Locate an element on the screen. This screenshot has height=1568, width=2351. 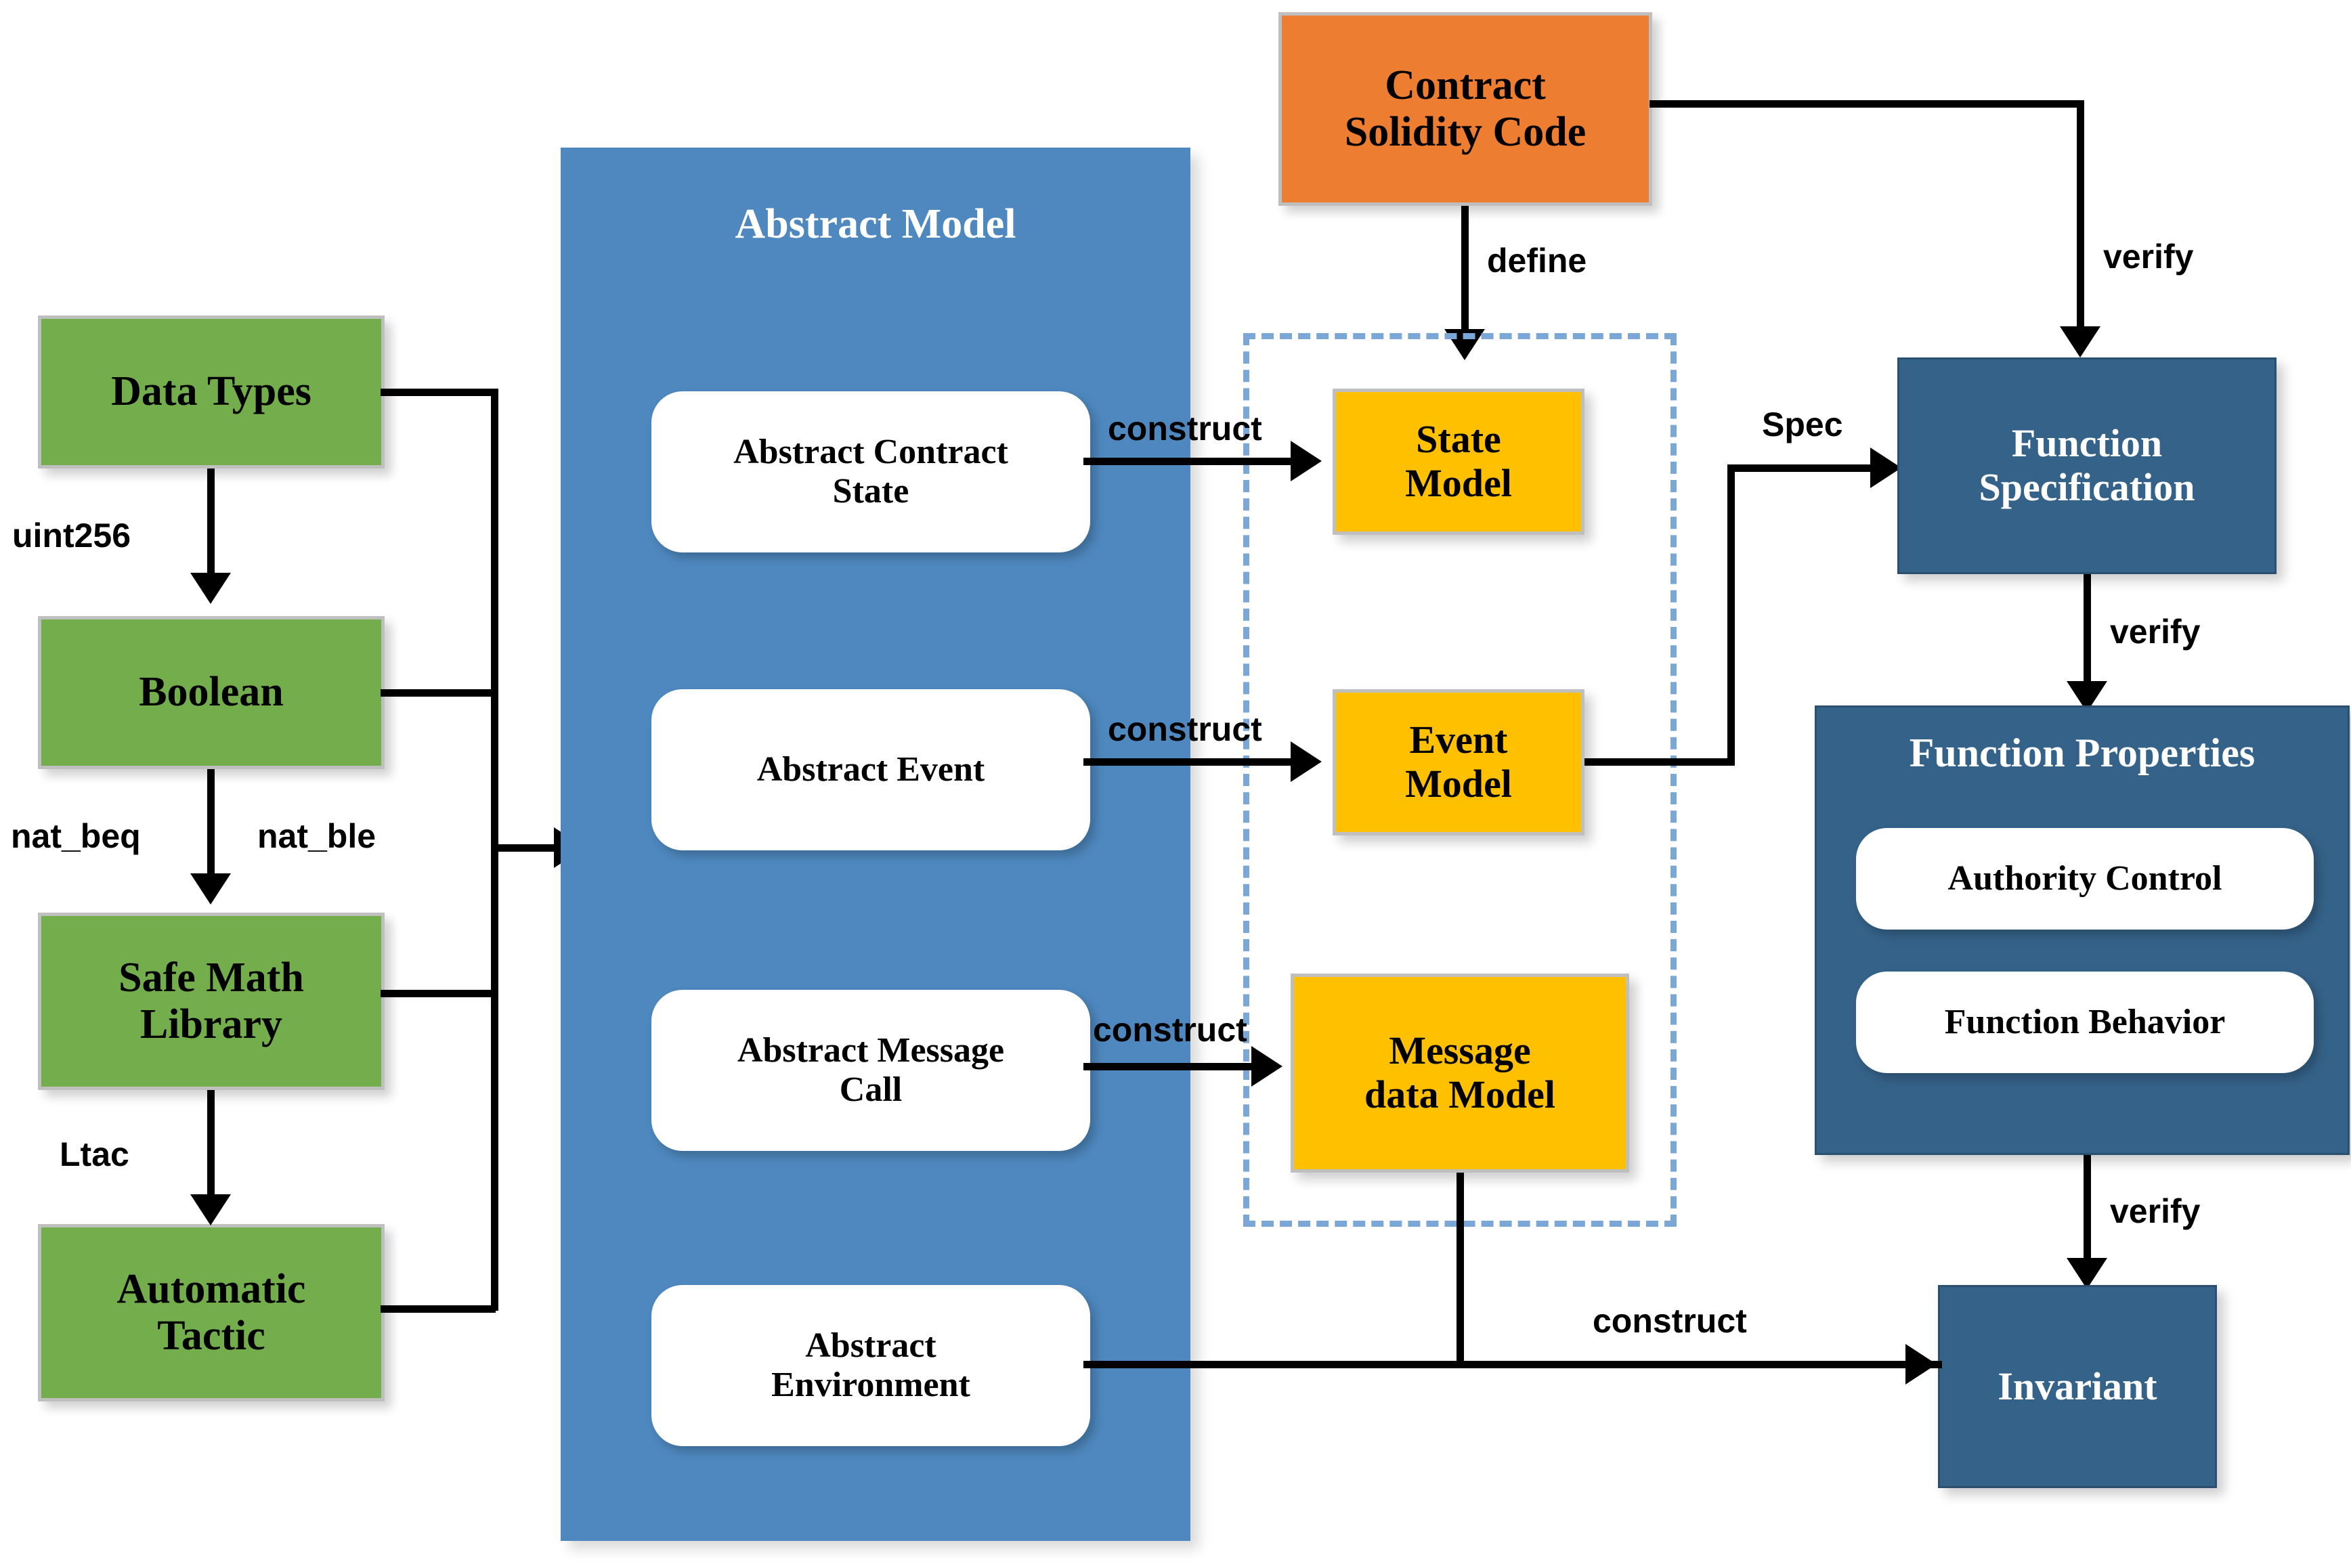
box-boolean-label: Boolean is located at coordinates (211, 692).